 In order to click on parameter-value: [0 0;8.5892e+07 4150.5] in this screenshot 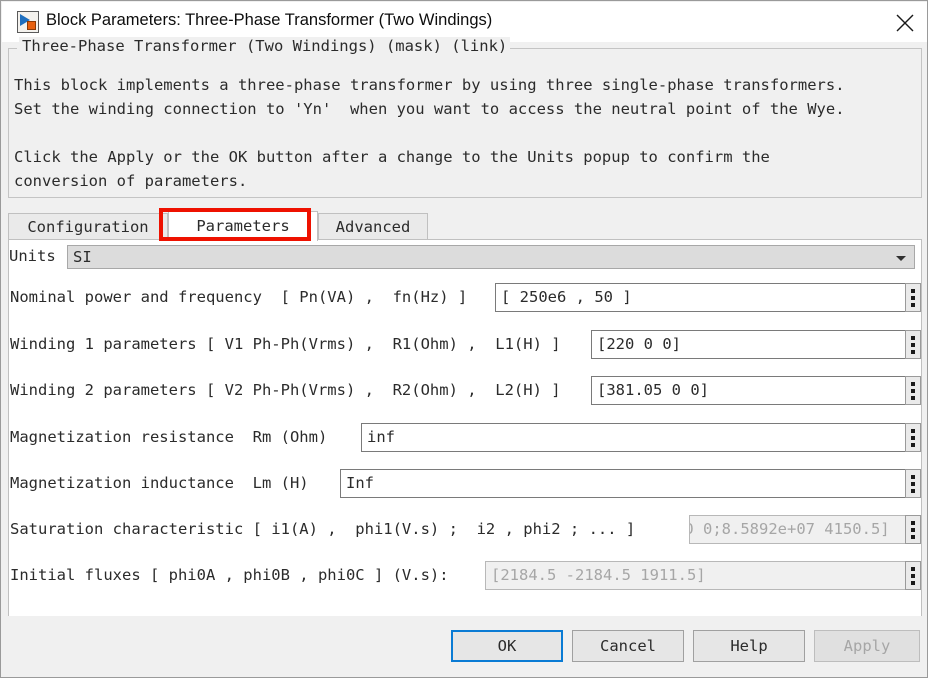, I will do `click(789, 529)`.